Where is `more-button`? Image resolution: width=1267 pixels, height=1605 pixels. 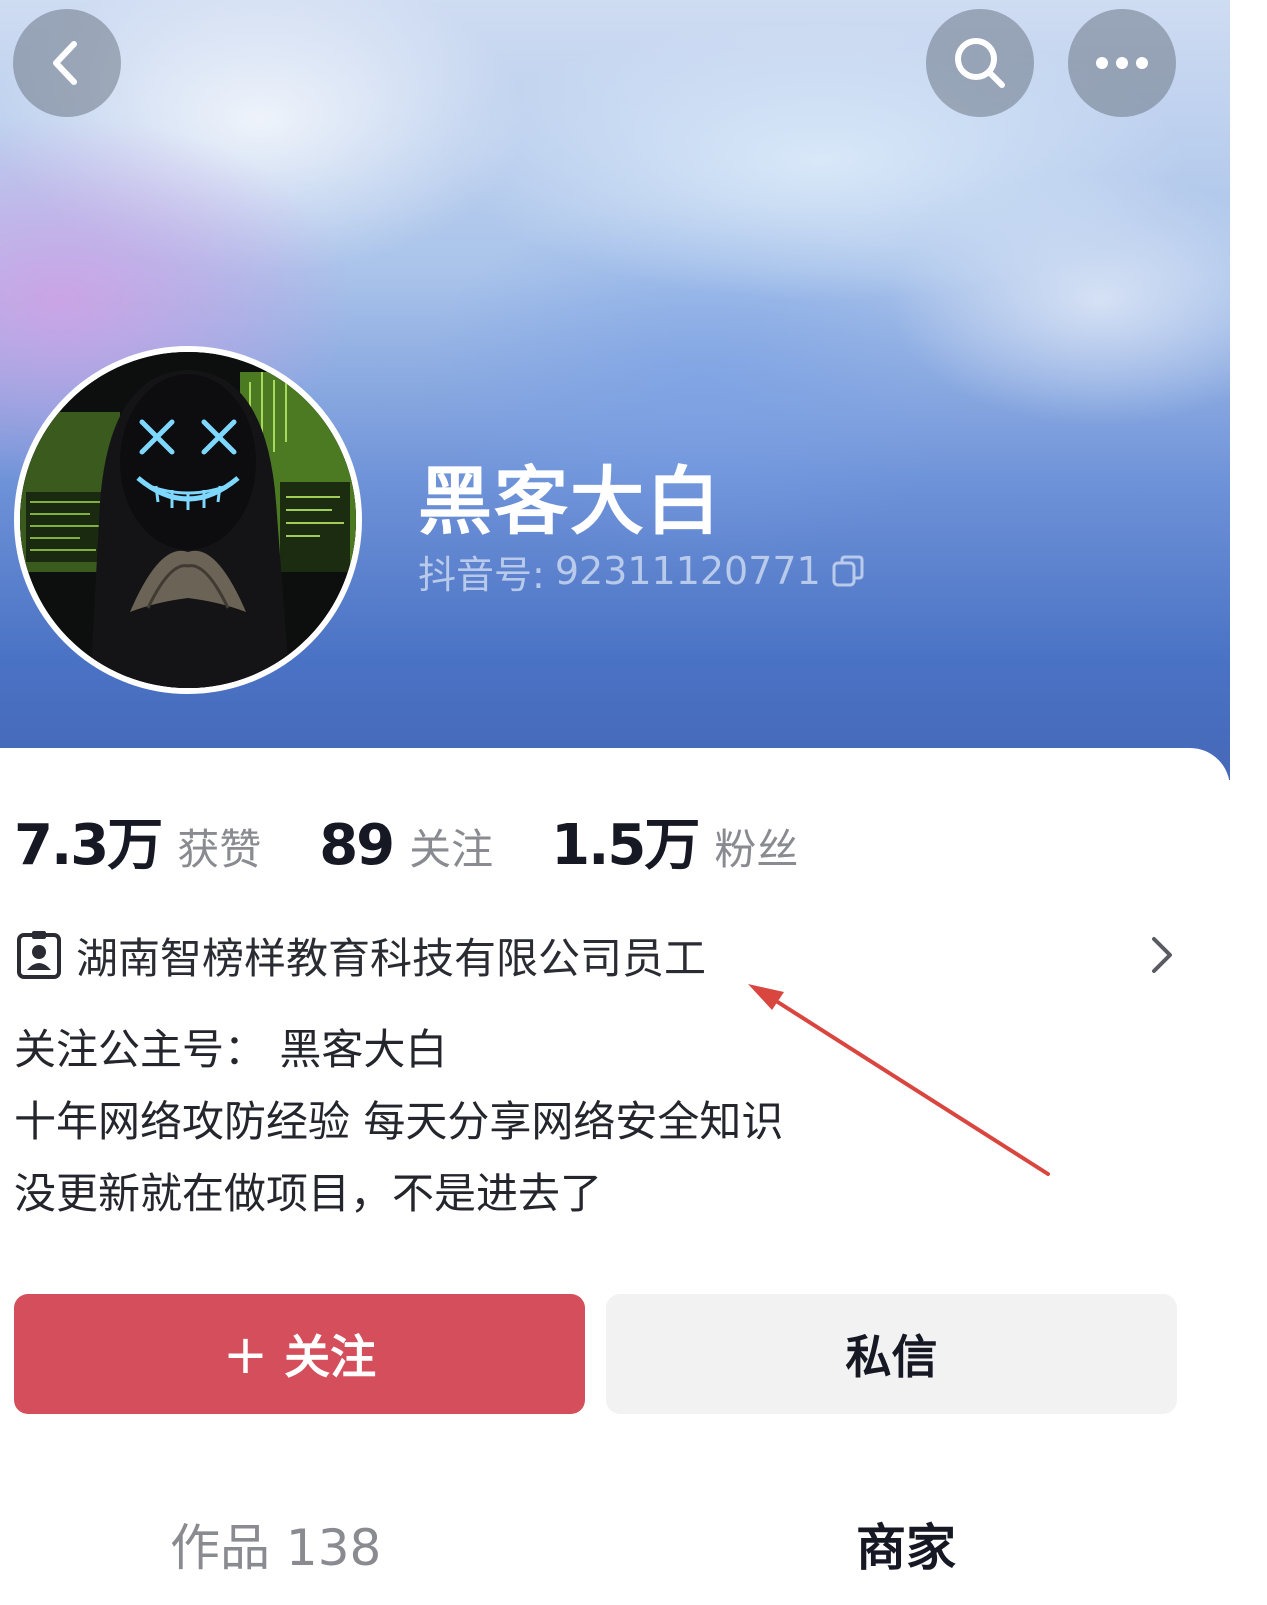
more-button is located at coordinates (1122, 63).